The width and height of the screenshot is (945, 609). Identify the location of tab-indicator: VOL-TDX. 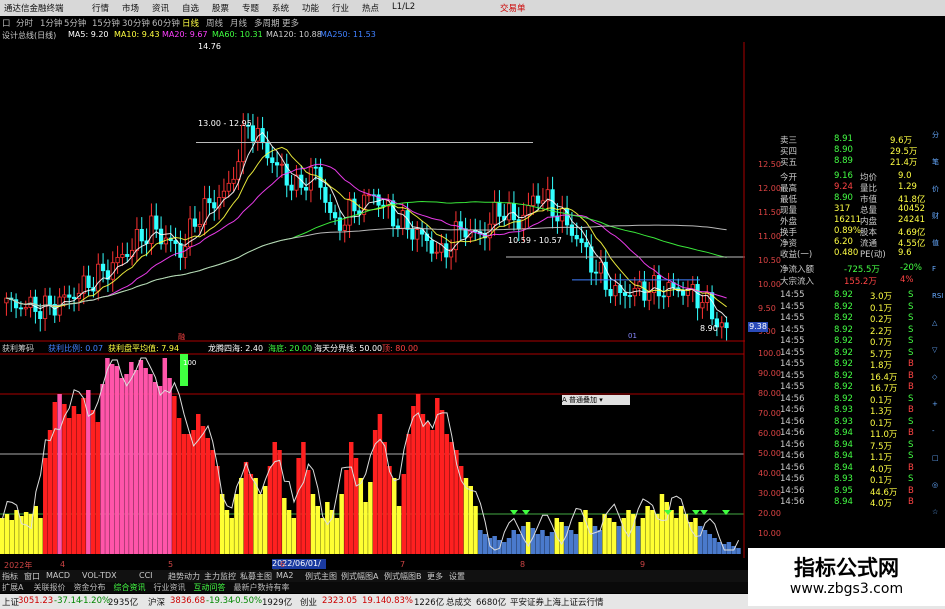
(99, 575).